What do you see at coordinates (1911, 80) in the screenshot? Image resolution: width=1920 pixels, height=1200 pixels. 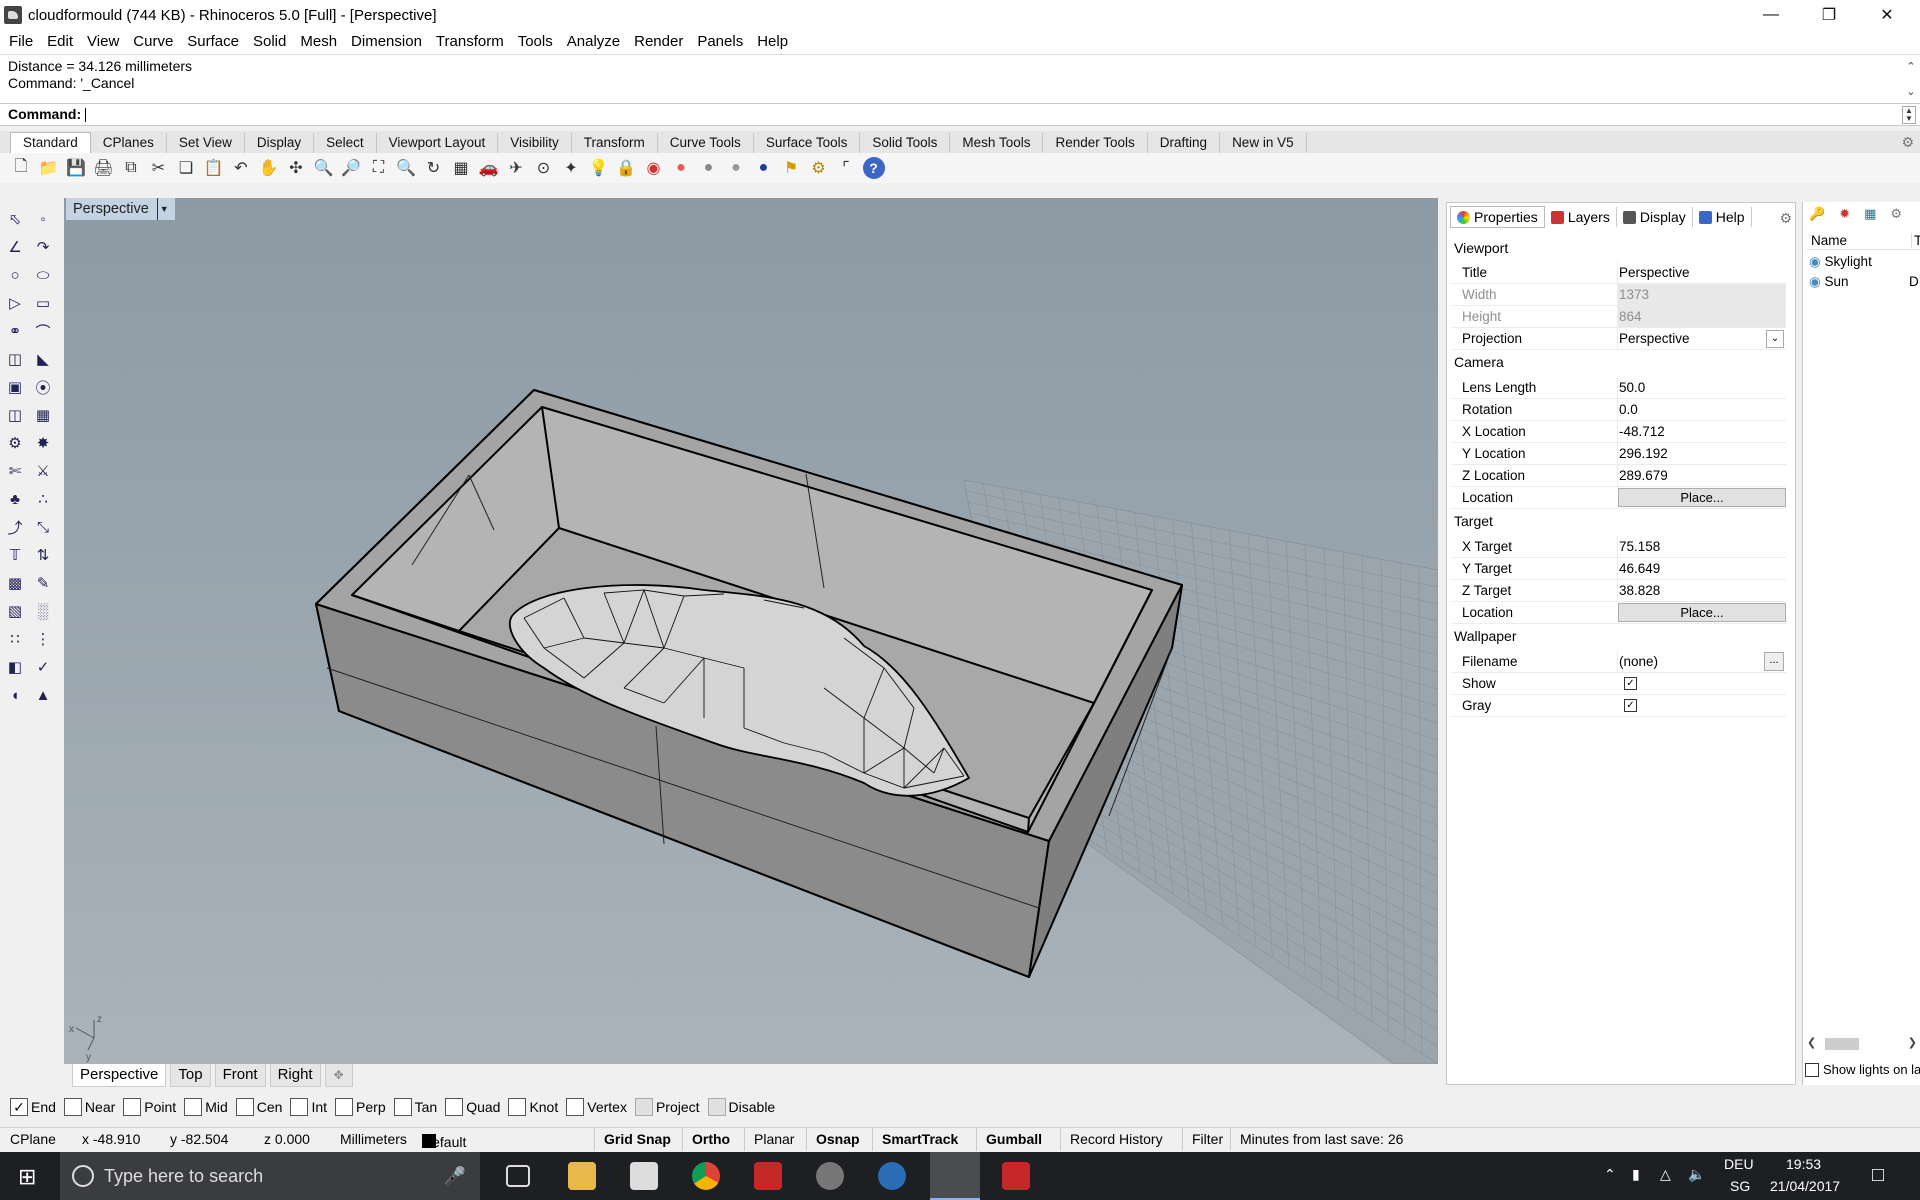 I see `history-scrollbar: ⌃ ⌄` at bounding box center [1911, 80].